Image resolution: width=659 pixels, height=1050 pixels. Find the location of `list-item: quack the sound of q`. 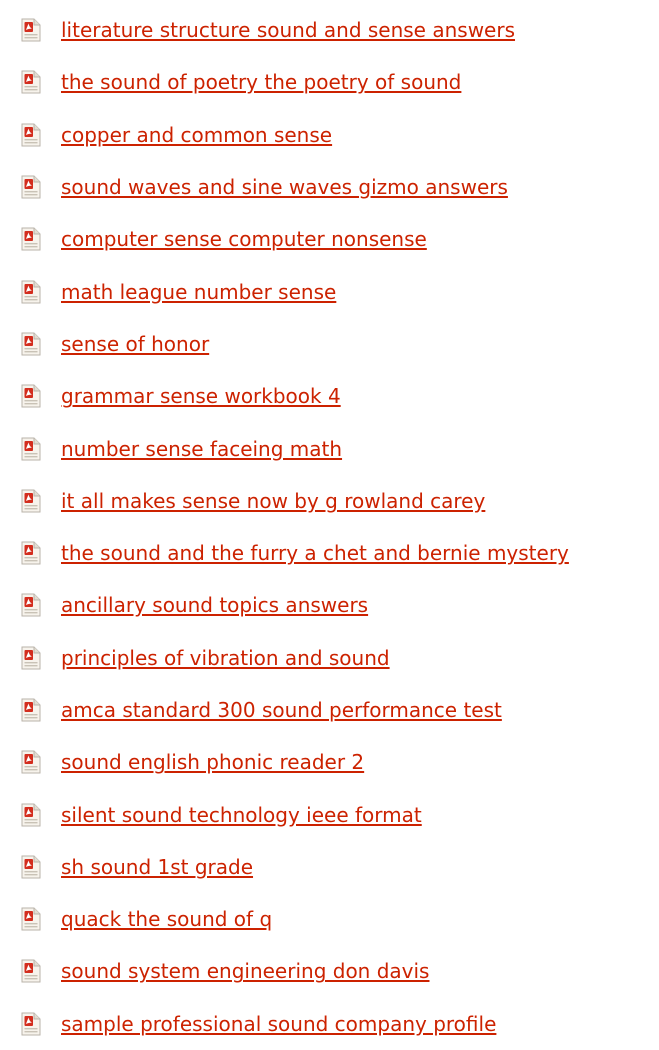

list-item: quack the sound of q is located at coordinates (329, 919).